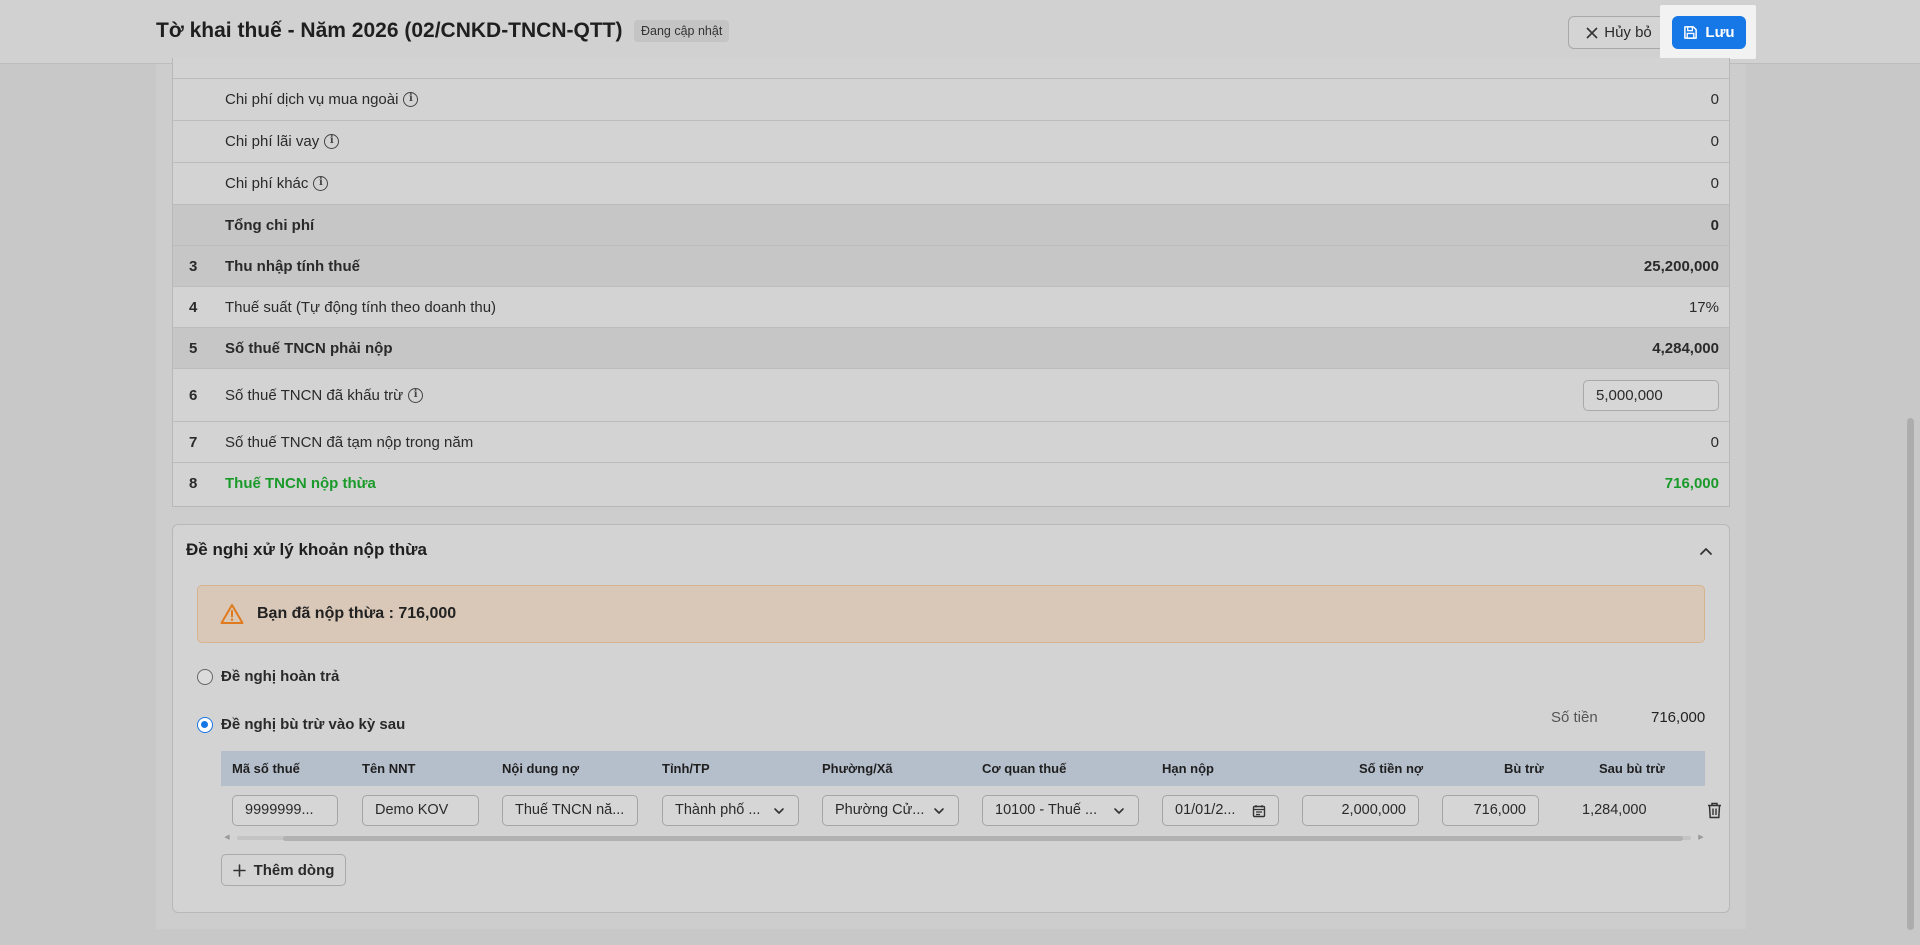 This screenshot has width=1920, height=945. I want to click on scroll-left-icon: ◀, so click(227, 837).